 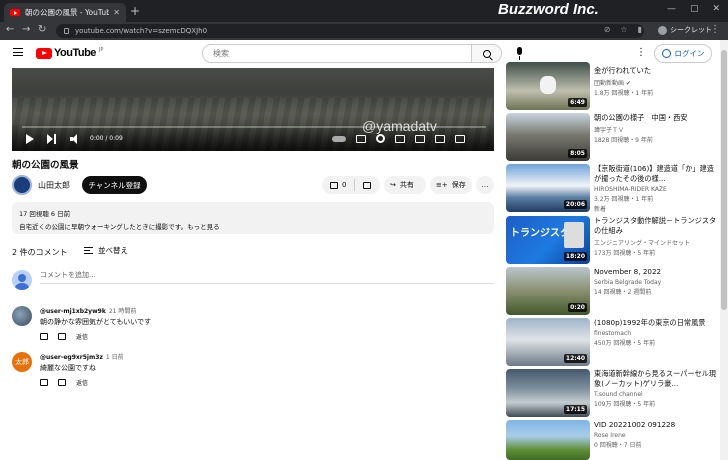 I want to click on search-input, so click(x=337, y=53).